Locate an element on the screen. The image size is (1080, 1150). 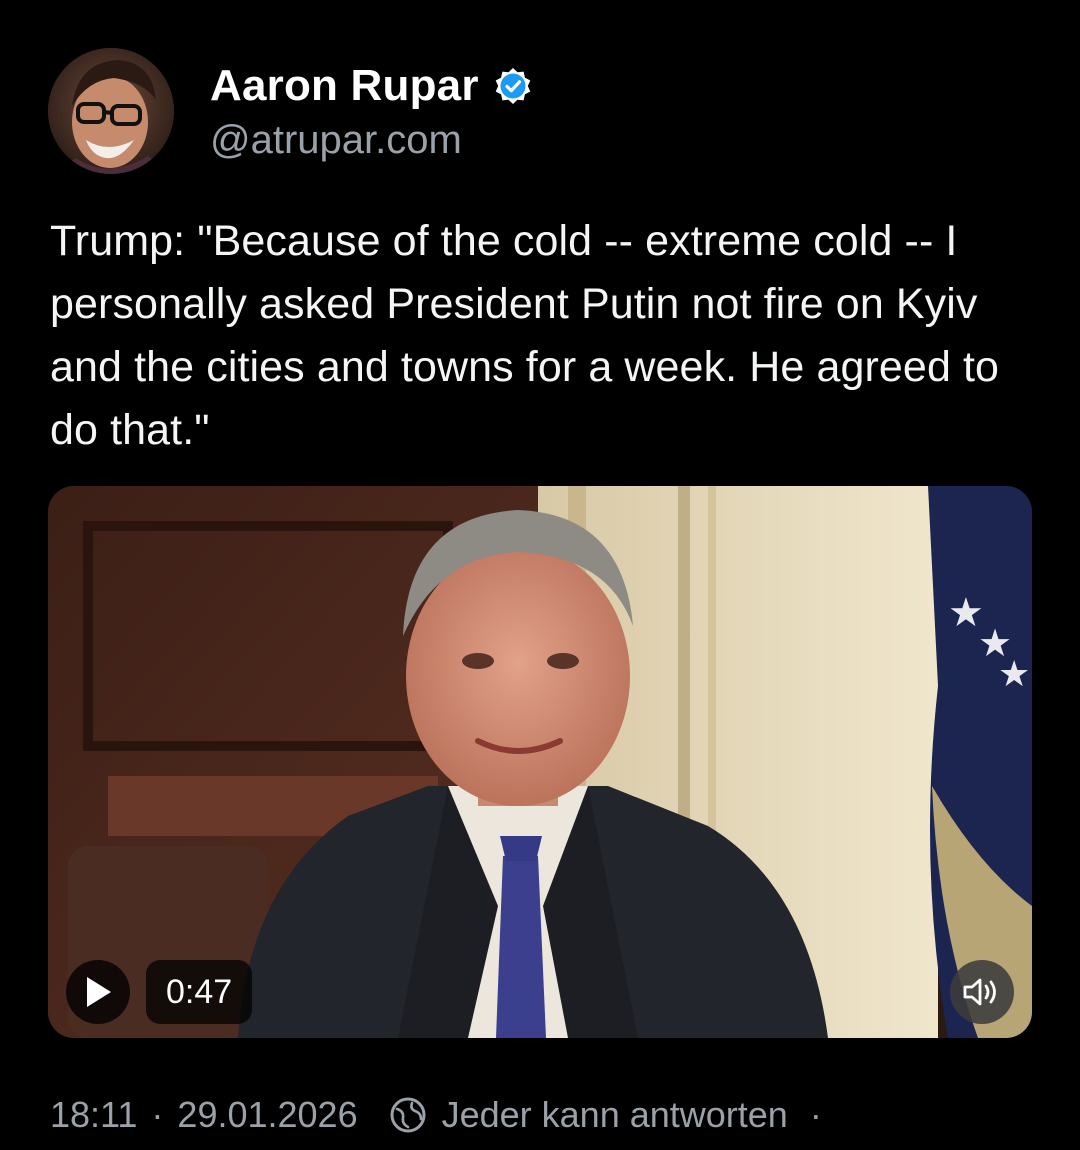
avatar-image is located at coordinates (111, 111).